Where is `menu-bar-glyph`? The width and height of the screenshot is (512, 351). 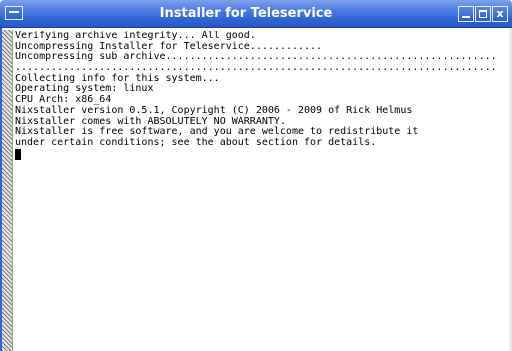 menu-bar-glyph is located at coordinates (14, 12).